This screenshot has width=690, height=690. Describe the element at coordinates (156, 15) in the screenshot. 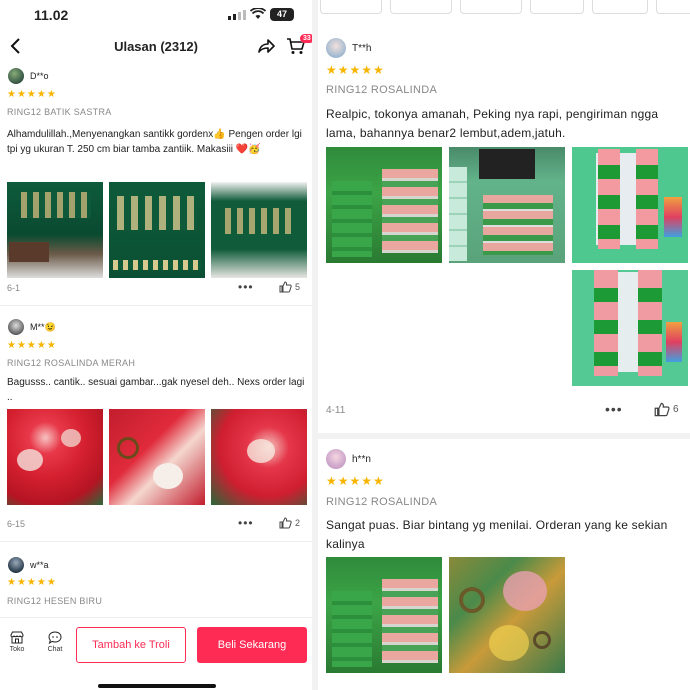

I see `status-bar: 11.02 47` at that location.